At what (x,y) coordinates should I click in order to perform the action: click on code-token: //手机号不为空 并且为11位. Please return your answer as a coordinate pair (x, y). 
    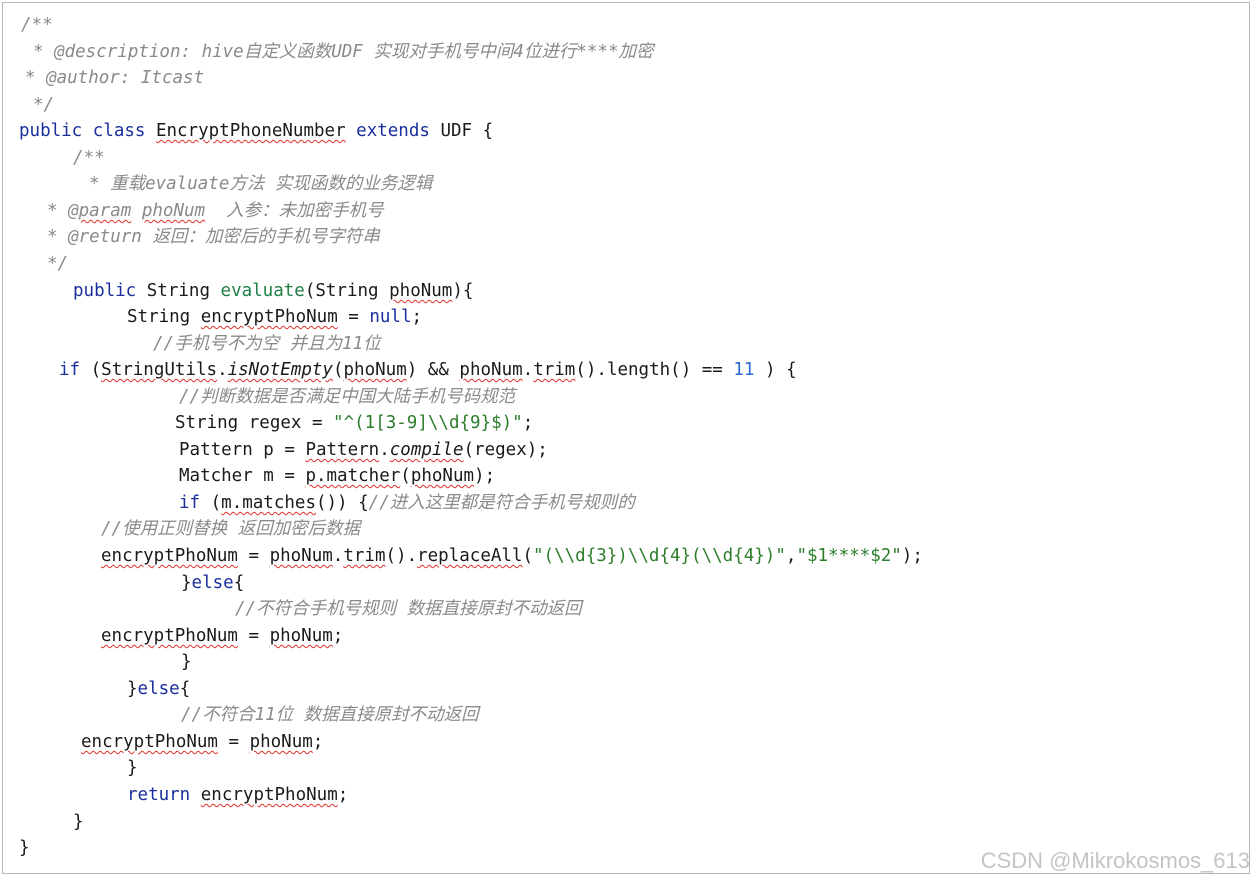
    Looking at the image, I should click on (267, 344).